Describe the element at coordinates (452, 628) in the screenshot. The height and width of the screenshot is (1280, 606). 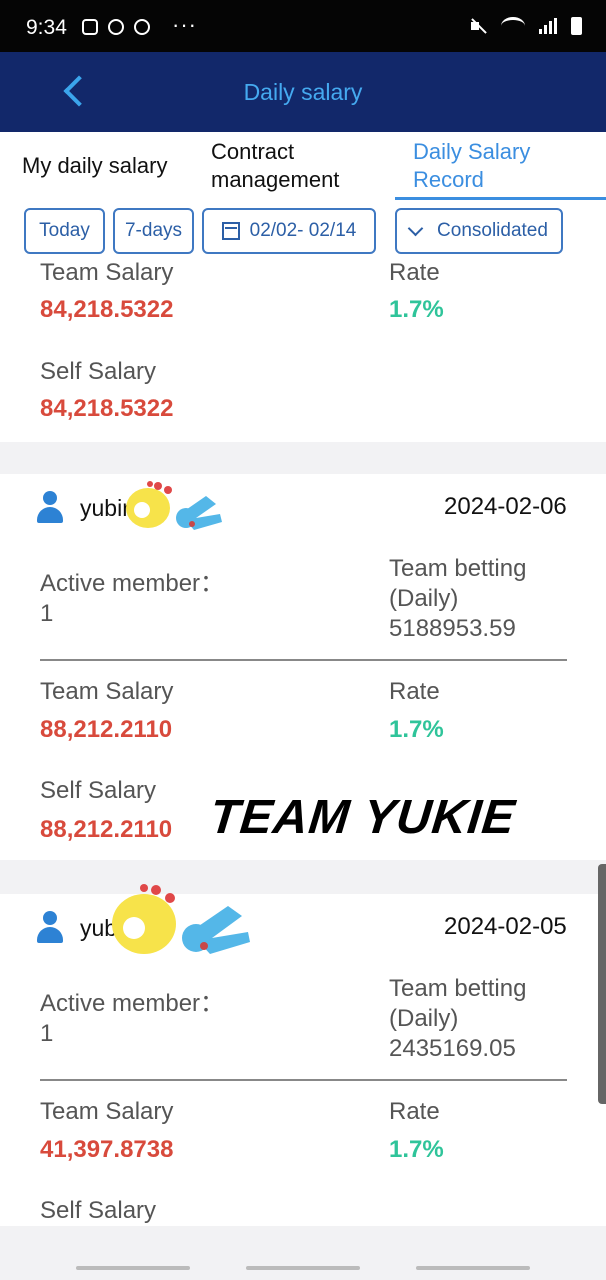
I see `team-betting-value: 5188953.59` at that location.